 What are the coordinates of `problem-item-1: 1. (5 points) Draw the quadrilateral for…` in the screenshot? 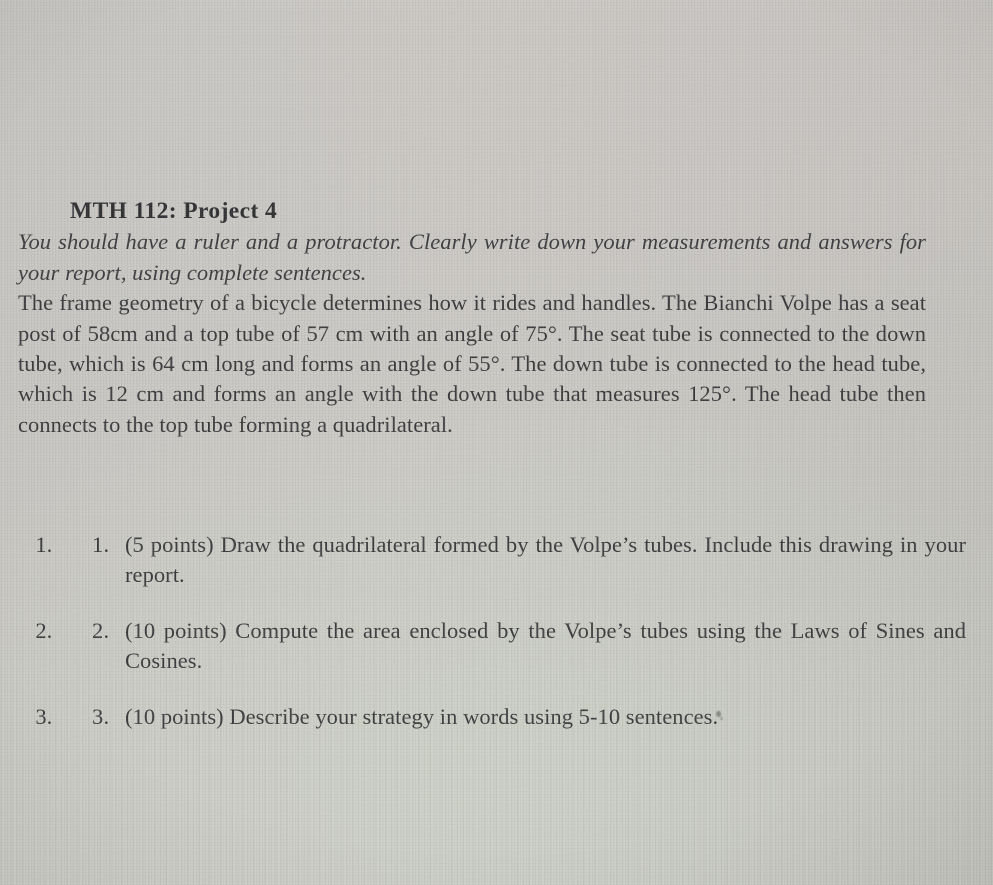 It's located at (512, 560).